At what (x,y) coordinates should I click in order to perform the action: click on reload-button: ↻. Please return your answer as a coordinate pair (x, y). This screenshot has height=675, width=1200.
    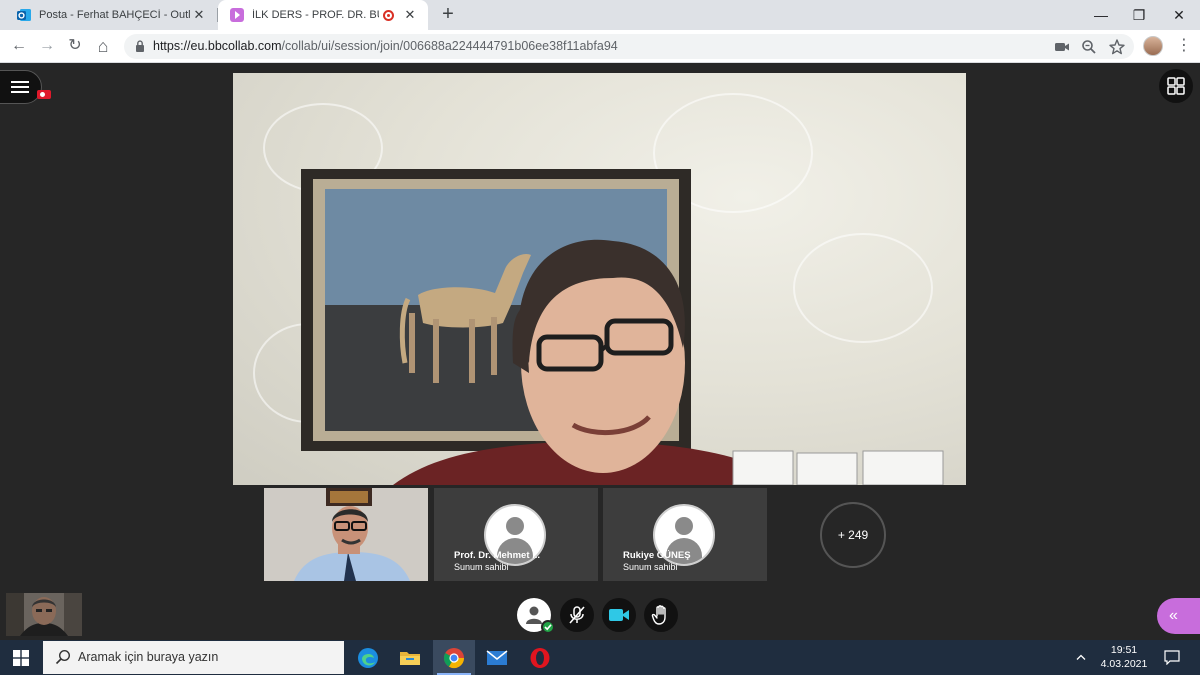
    Looking at the image, I should click on (75, 46).